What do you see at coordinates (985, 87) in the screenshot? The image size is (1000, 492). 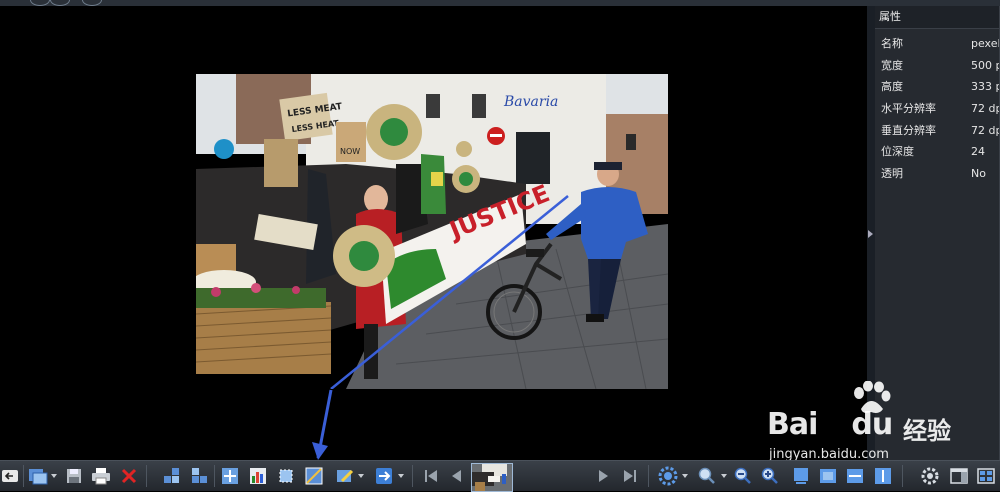 I see `property-value: 333 p` at bounding box center [985, 87].